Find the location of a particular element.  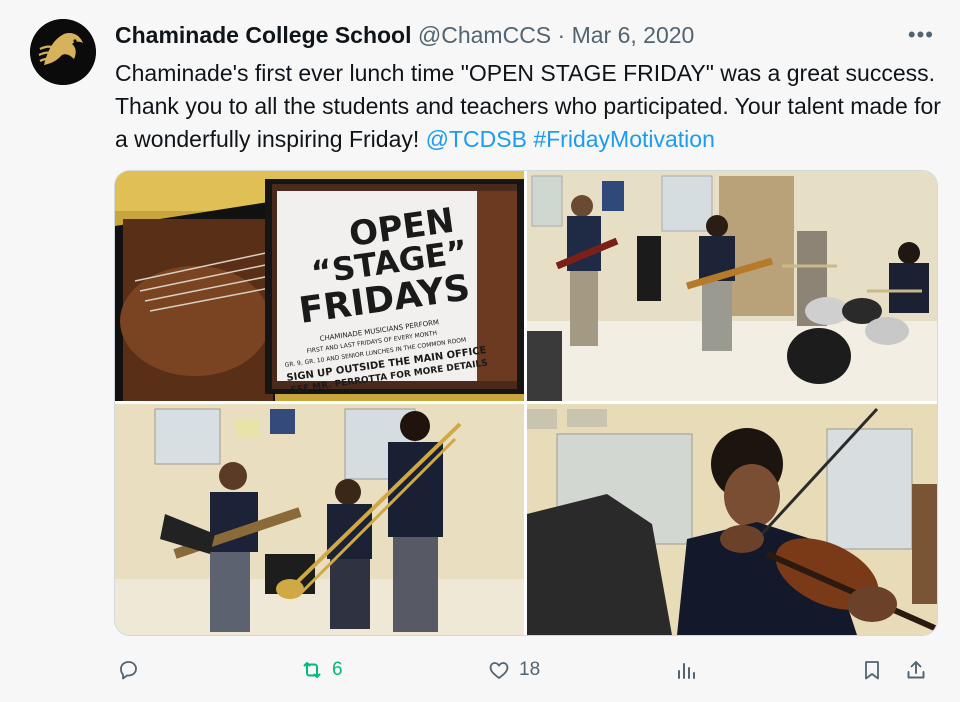

retweet-count: 6 is located at coordinates (337, 669).